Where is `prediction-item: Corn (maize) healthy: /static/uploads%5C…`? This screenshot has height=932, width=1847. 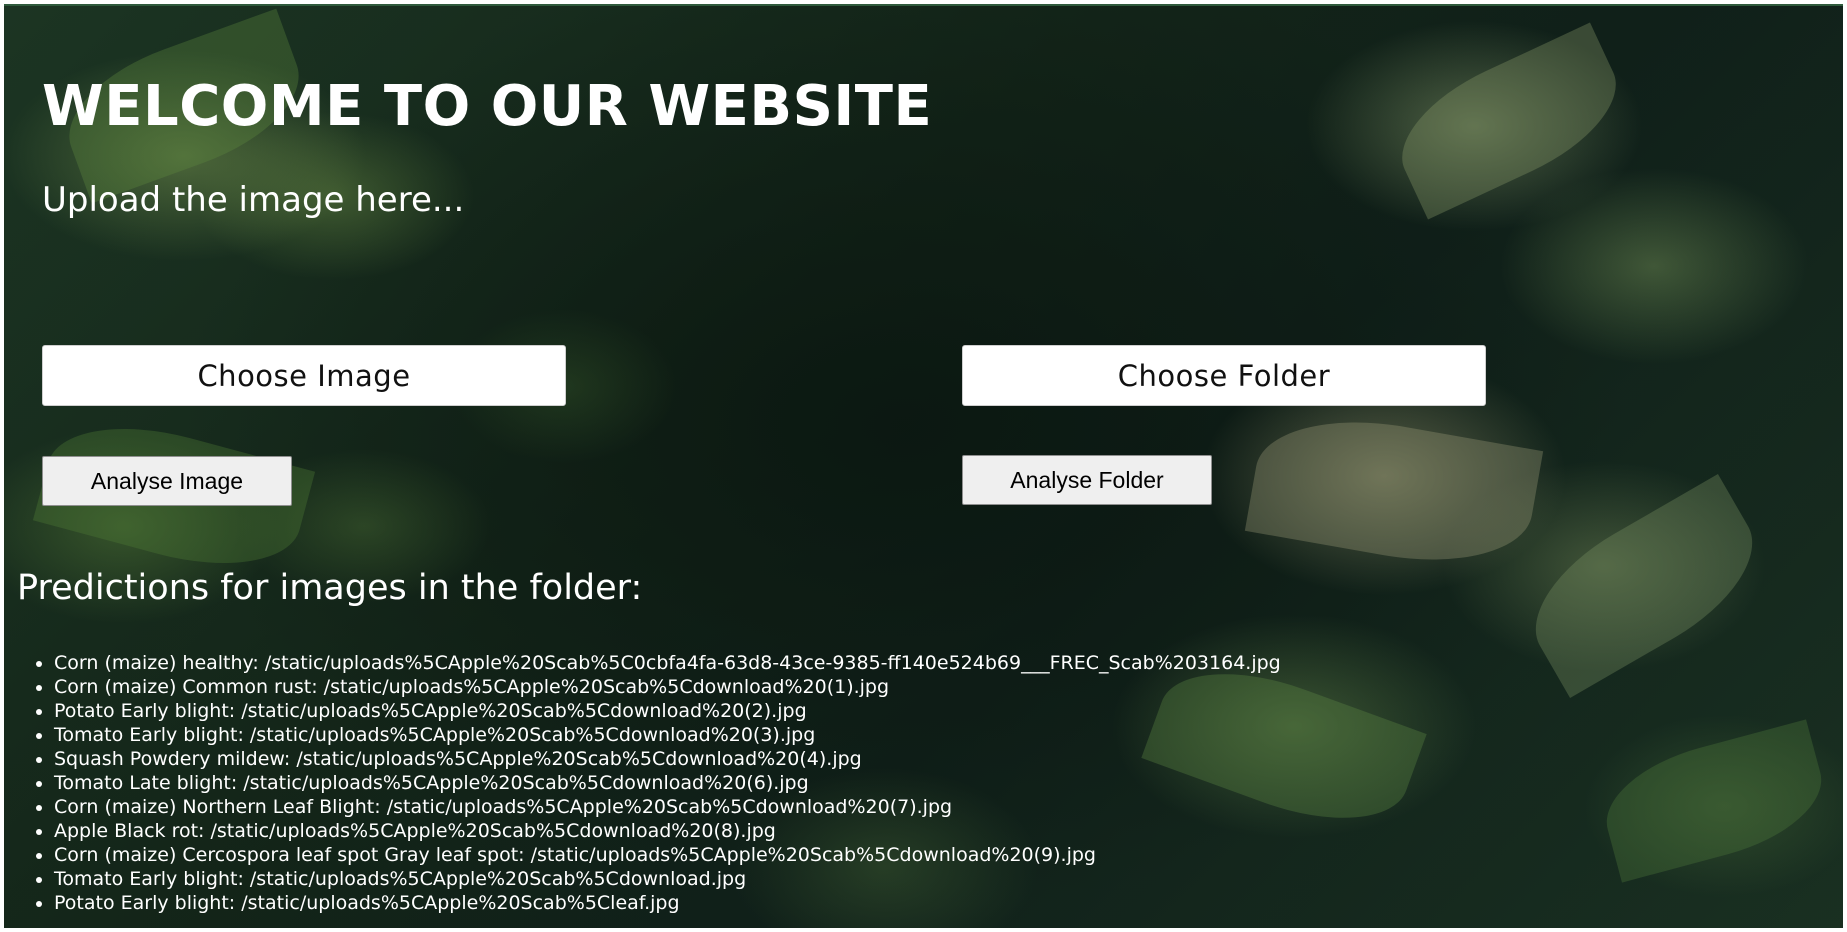
prediction-item: Corn (maize) healthy: /static/uploads%5C… is located at coordinates (667, 663).